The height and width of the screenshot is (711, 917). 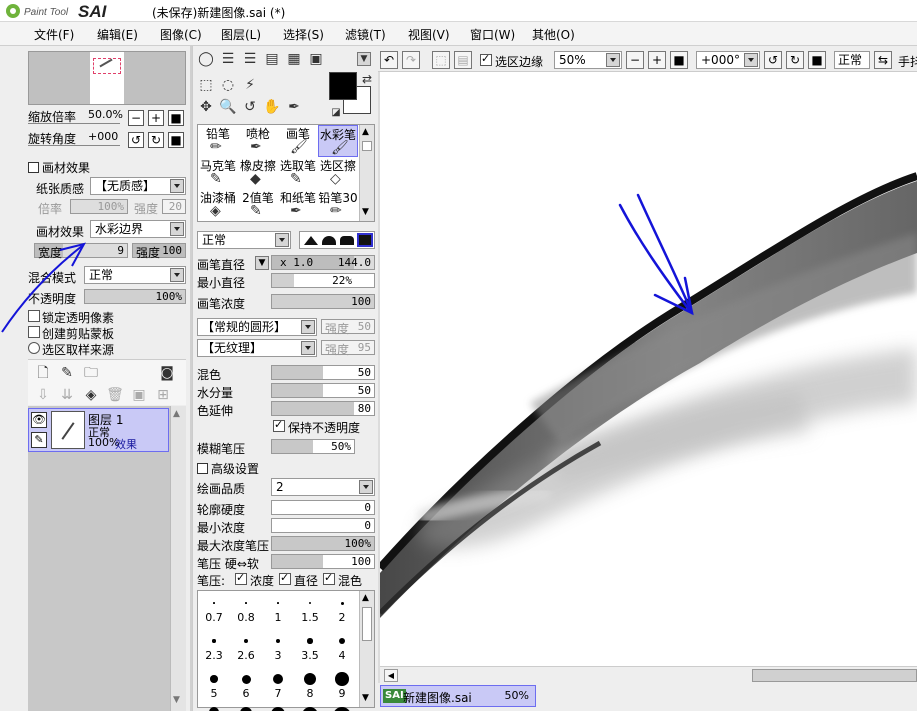 What do you see at coordinates (181, 34) in the screenshot?
I see `menu-image: 图像(C)` at bounding box center [181, 34].